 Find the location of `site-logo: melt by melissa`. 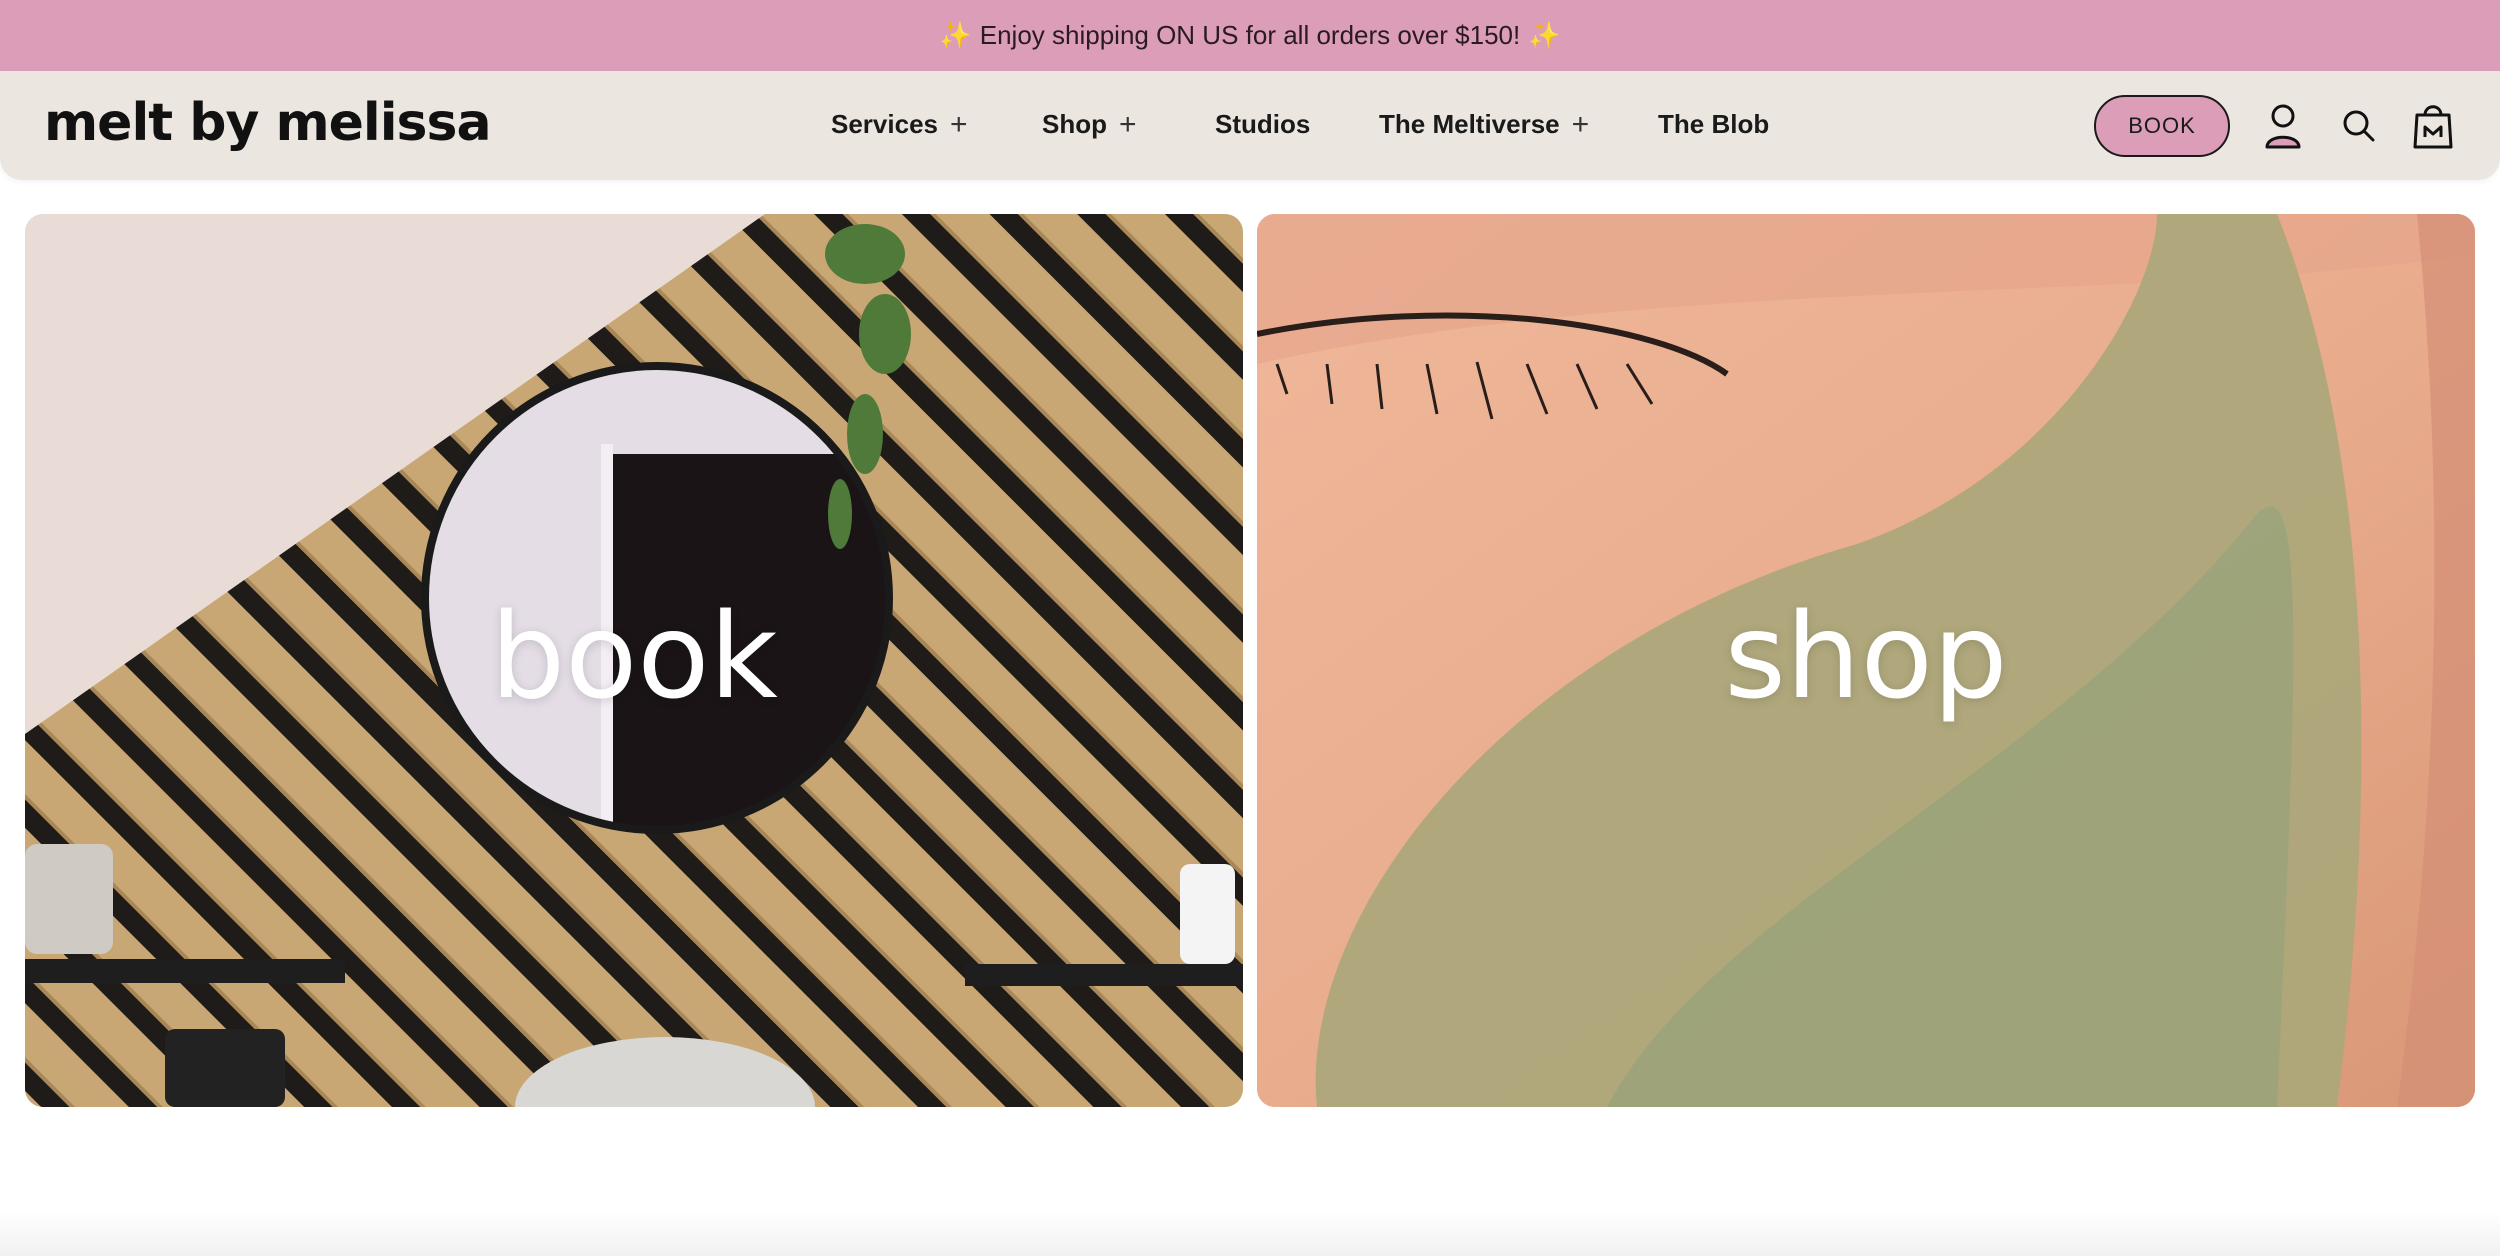

site-logo: melt by melissa is located at coordinates (268, 123).